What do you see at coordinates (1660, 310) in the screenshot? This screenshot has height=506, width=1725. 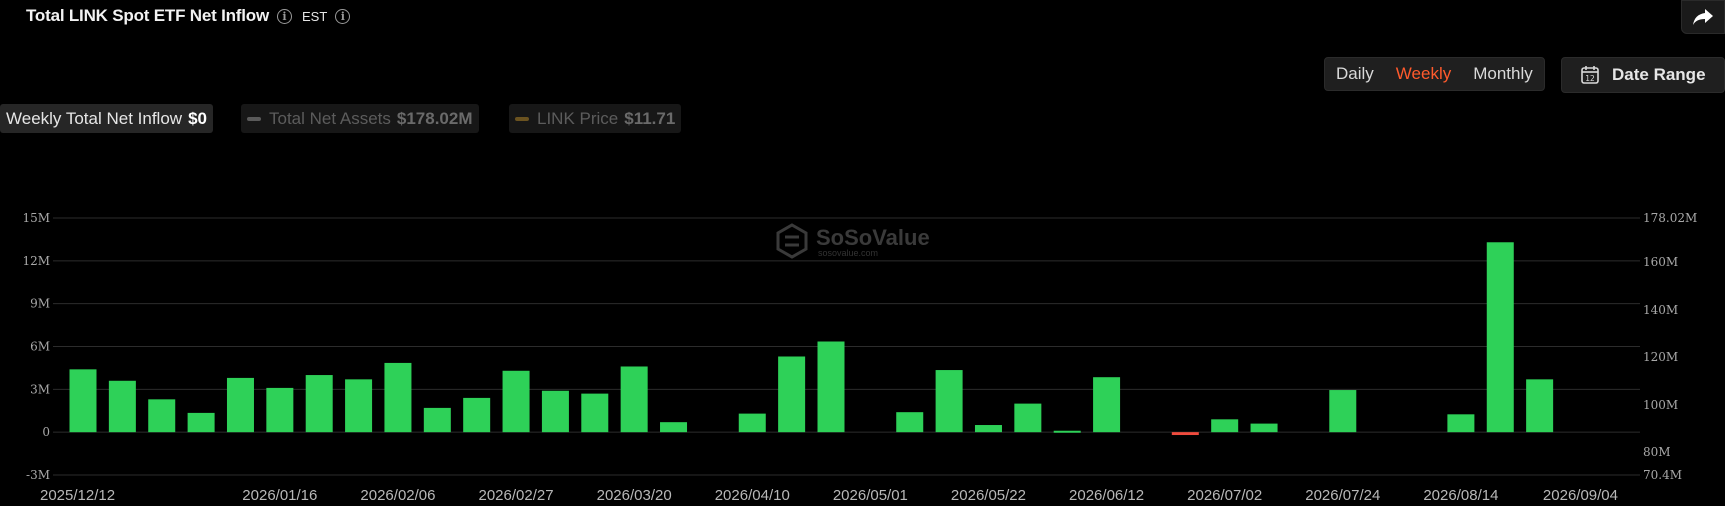 I see `y-right-tick: 140M` at bounding box center [1660, 310].